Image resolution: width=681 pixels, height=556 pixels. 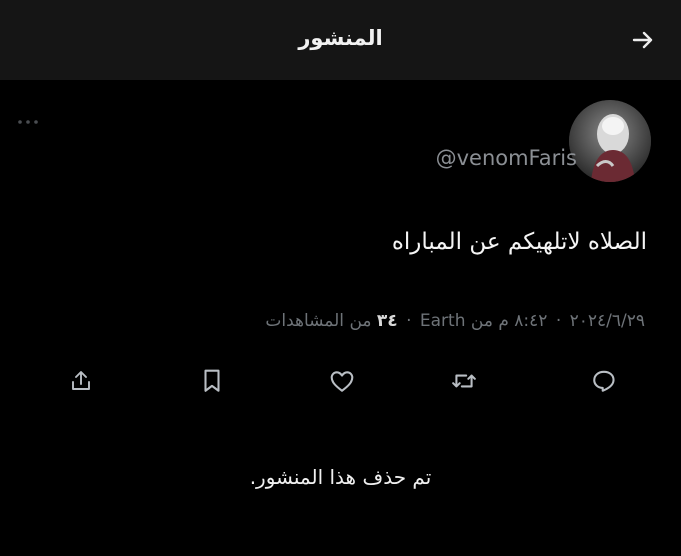 I want to click on more-horizontal-icon, so click(x=28, y=122).